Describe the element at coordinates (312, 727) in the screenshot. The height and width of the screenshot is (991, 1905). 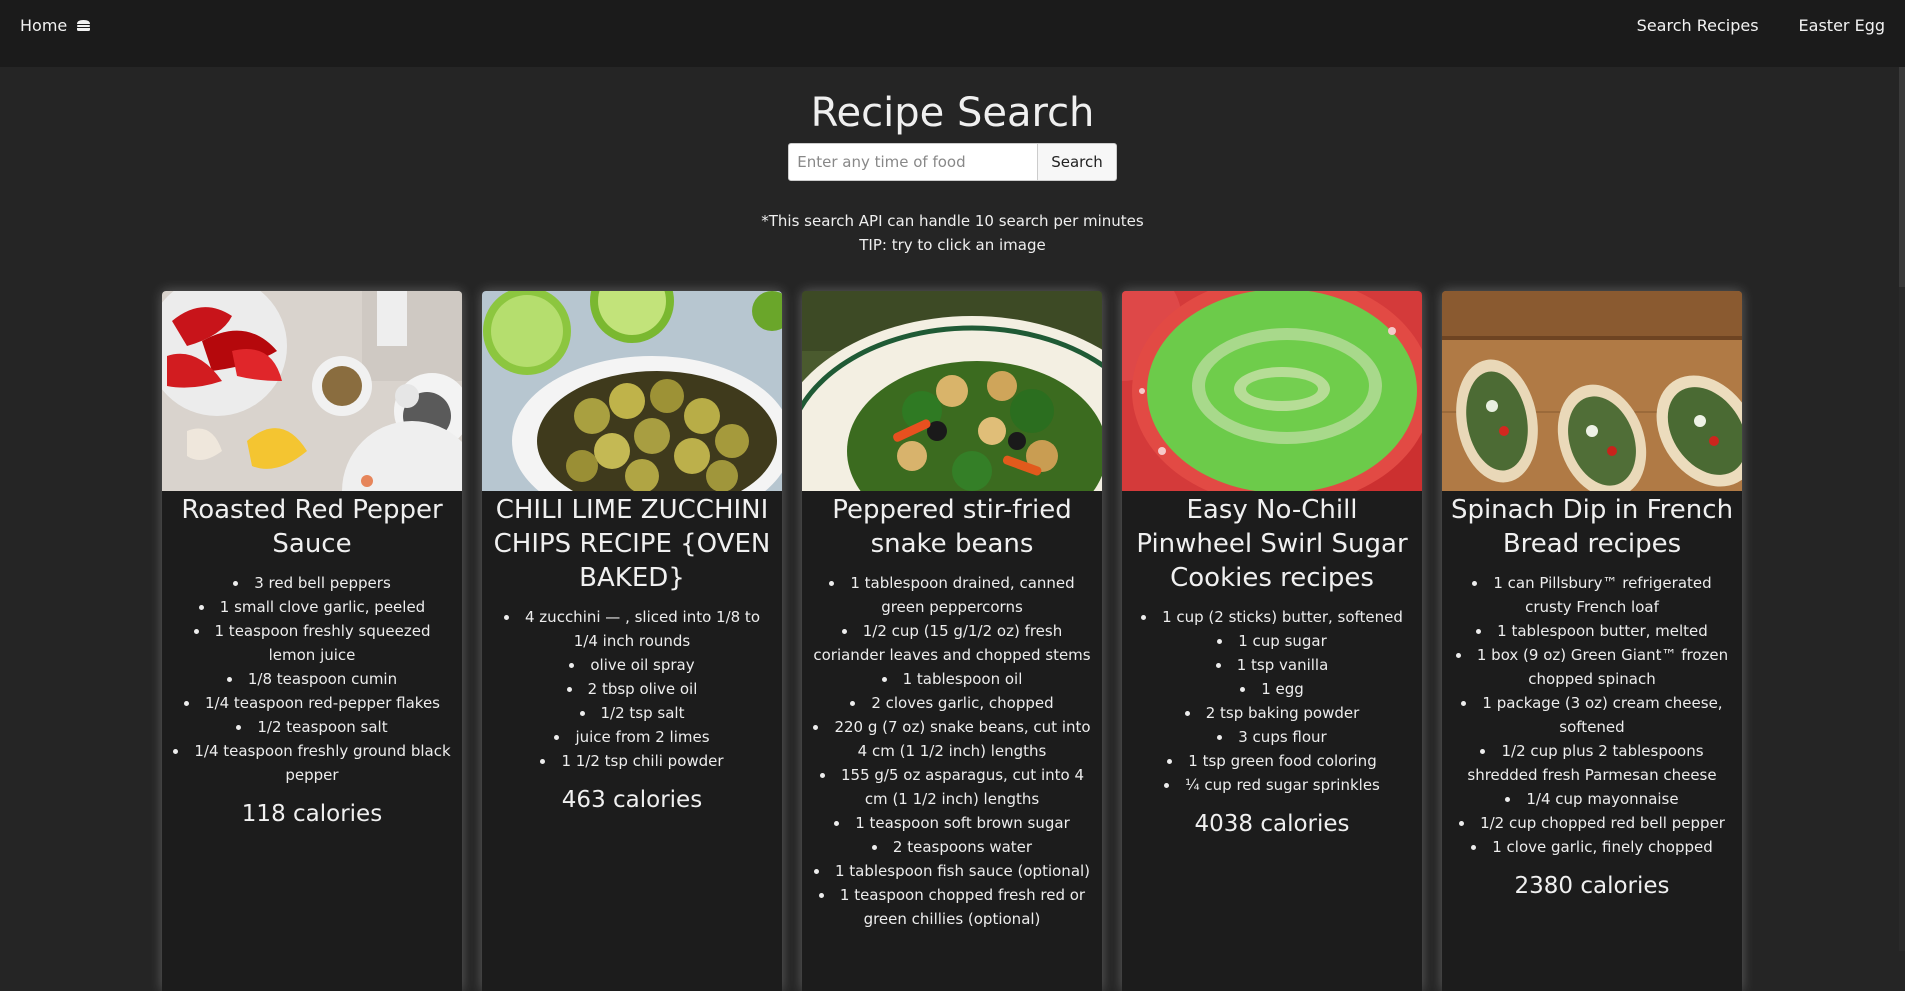
I see `ingredient-item: 1/2 teaspoon salt` at that location.